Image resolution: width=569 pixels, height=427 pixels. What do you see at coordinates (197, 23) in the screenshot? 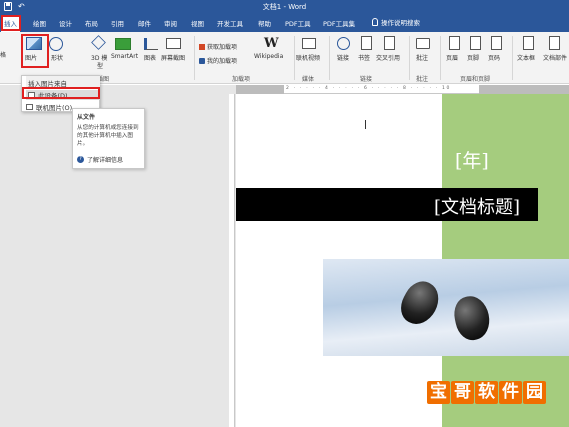
I see `tab-view: 视图` at bounding box center [197, 23].